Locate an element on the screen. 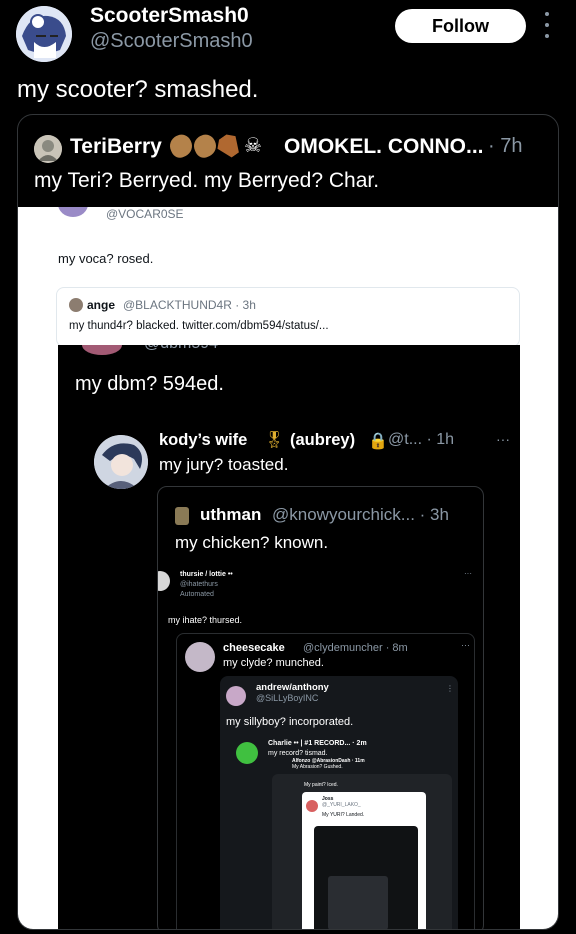 The image size is (576, 934). paint-text: My paint? Iced. is located at coordinates (321, 785).